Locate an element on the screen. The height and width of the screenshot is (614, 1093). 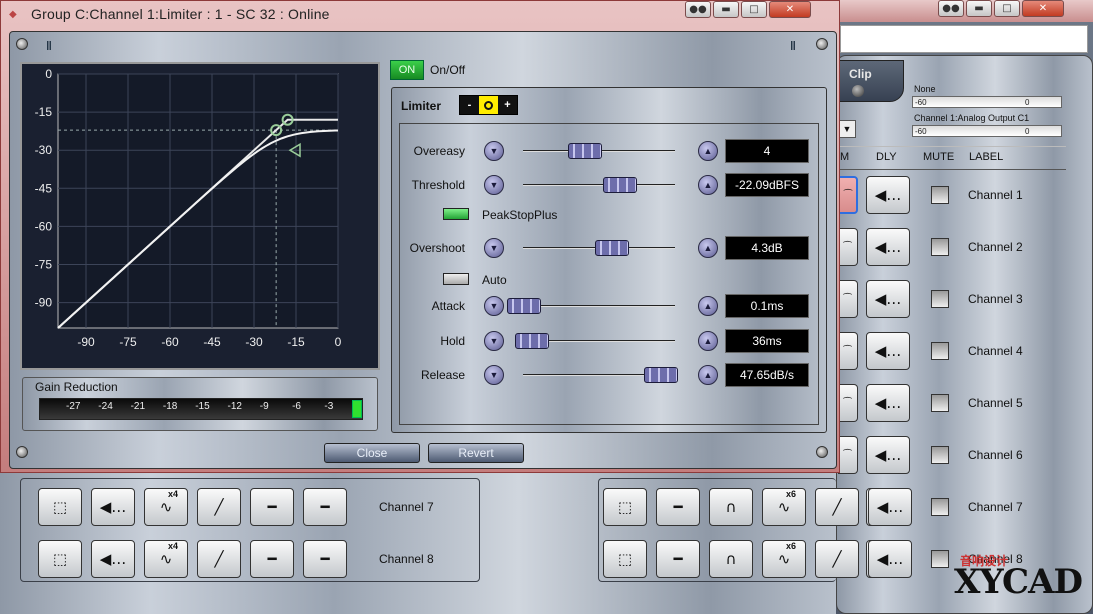
overeasy-slider-thumb is located at coordinates (584, 151).